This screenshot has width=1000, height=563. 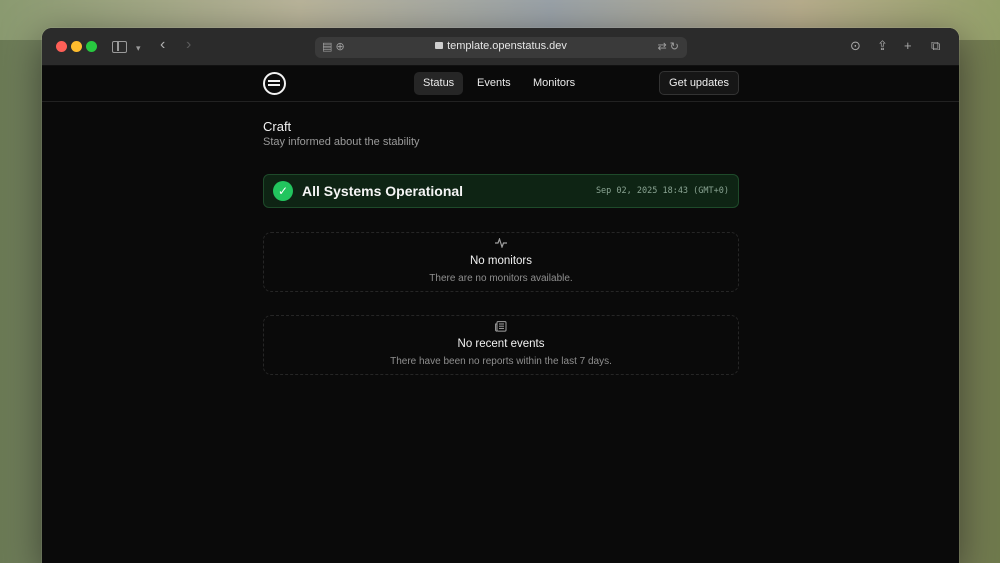 I want to click on nav-status: Status, so click(x=439, y=83).